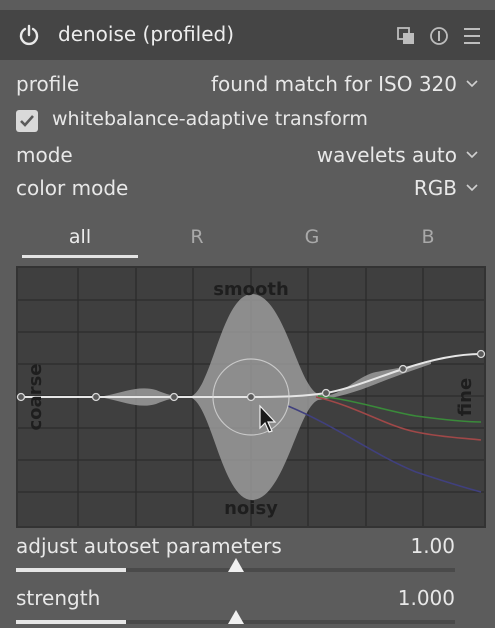 The width and height of the screenshot is (495, 628). I want to click on checkmark-icon, so click(27, 121).